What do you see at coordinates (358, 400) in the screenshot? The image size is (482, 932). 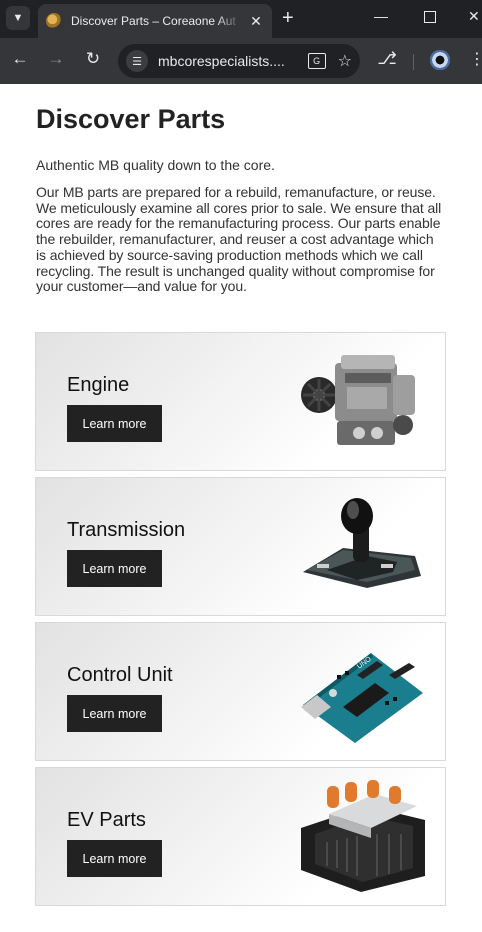 I see `engine-image` at bounding box center [358, 400].